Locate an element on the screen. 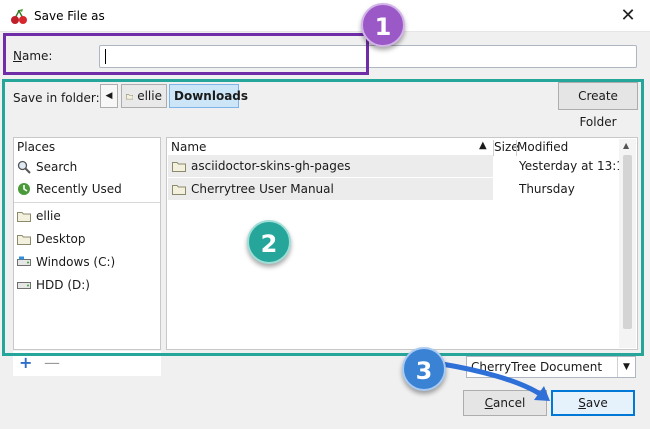 This screenshot has height=429, width=650. save-button: Save is located at coordinates (593, 403).